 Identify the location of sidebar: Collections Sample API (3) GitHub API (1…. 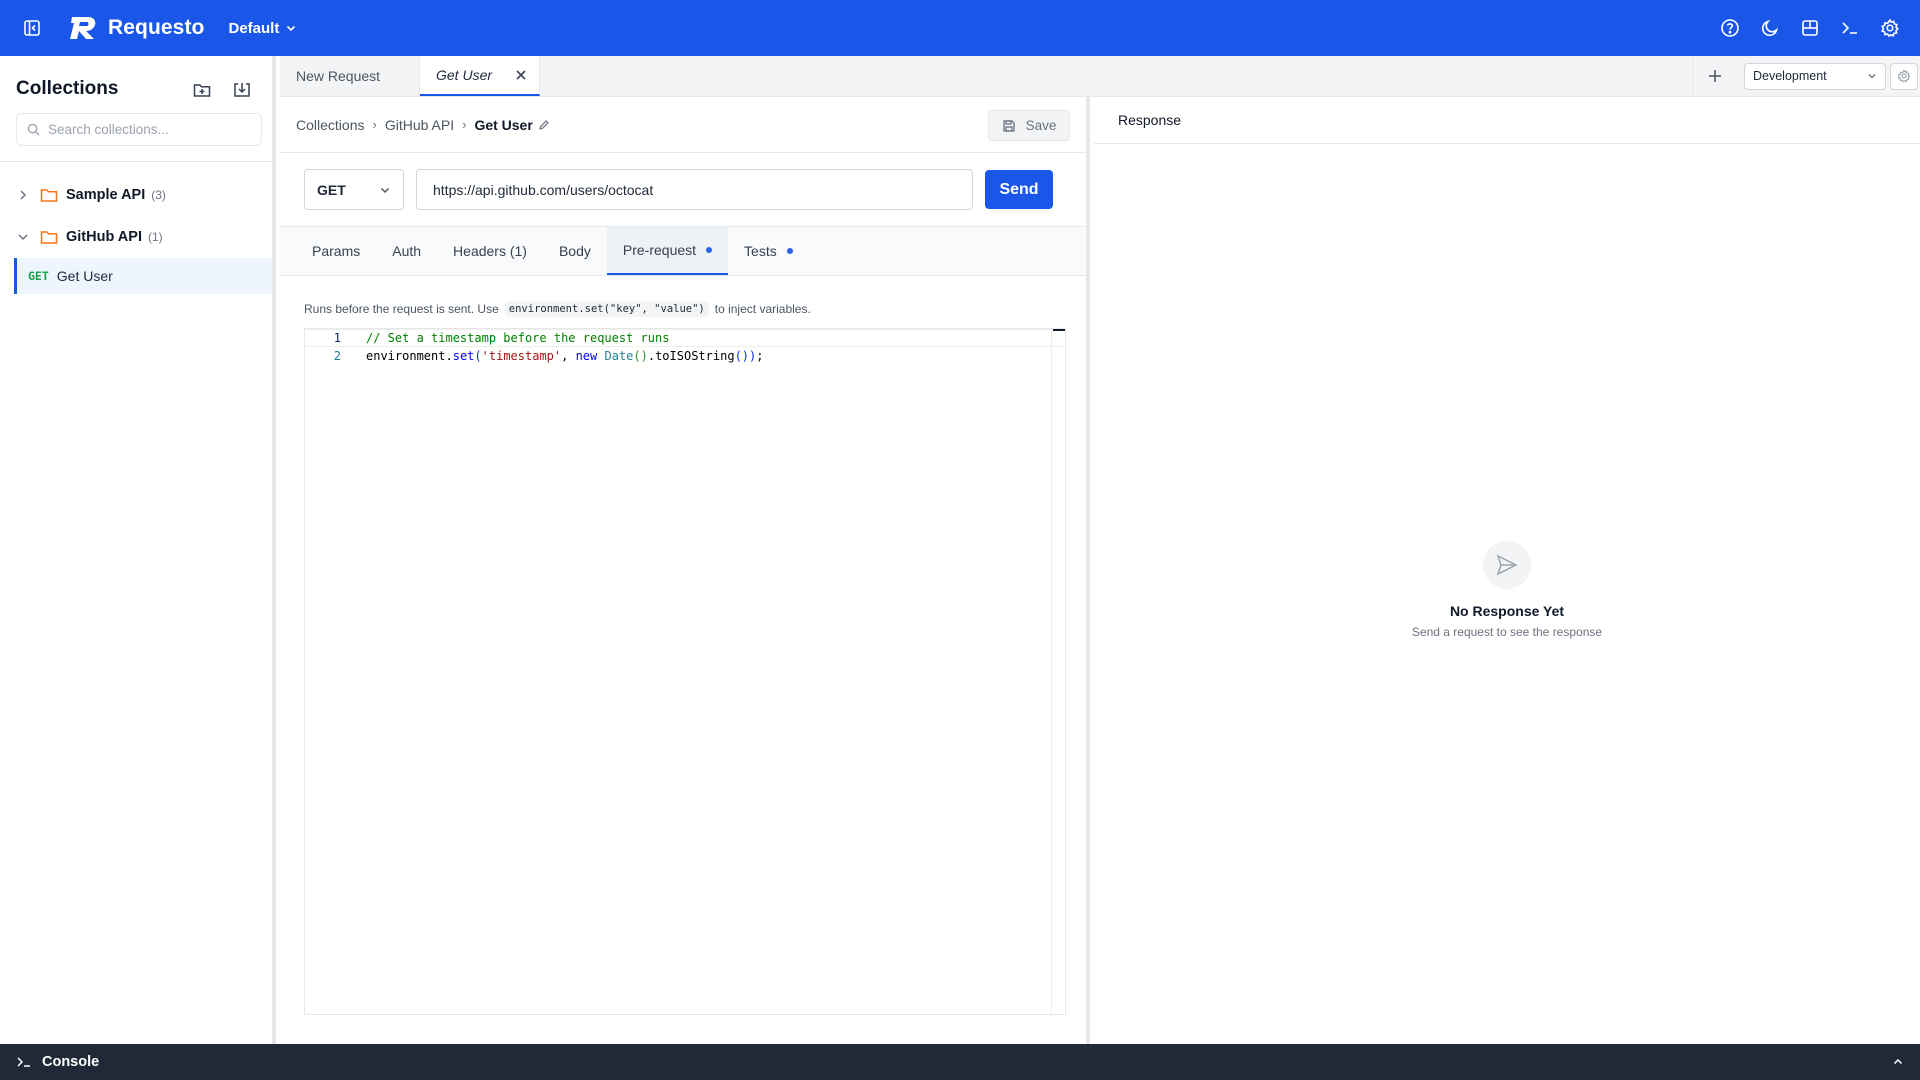
(138, 550).